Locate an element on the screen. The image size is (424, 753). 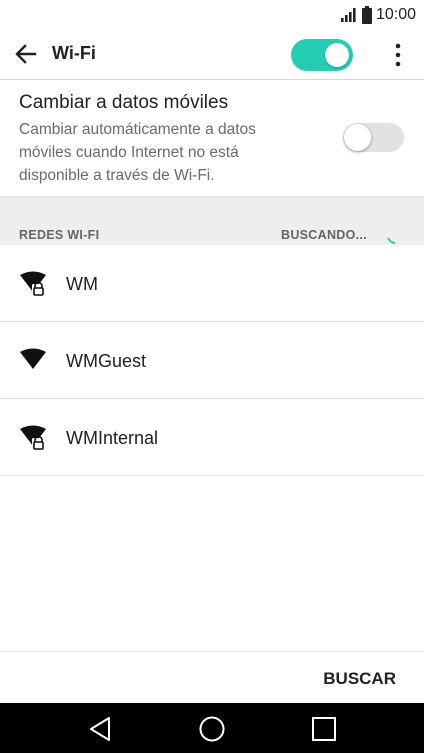
nav-home-button is located at coordinates (212, 729).